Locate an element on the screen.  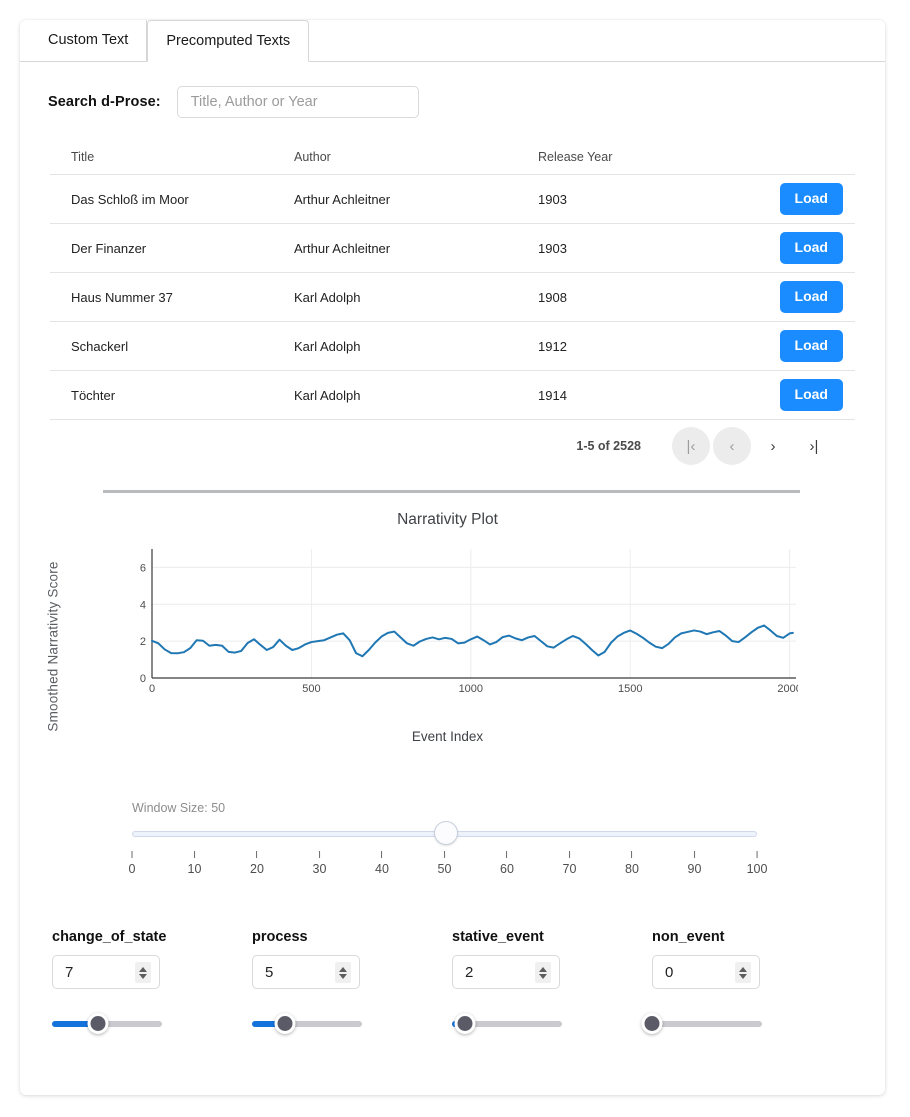
window-size-label: Window Size: 50 is located at coordinates (179, 808).